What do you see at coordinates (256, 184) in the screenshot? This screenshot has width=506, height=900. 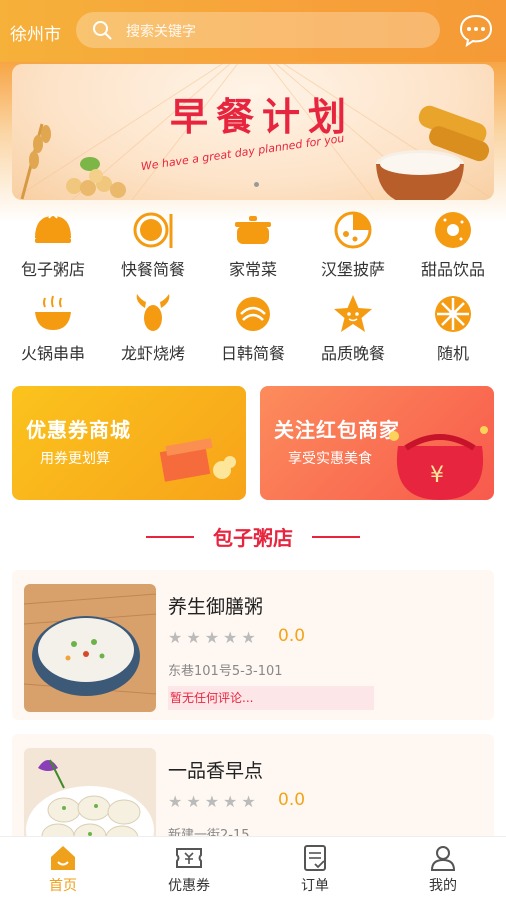 I see `carousel-indicator` at bounding box center [256, 184].